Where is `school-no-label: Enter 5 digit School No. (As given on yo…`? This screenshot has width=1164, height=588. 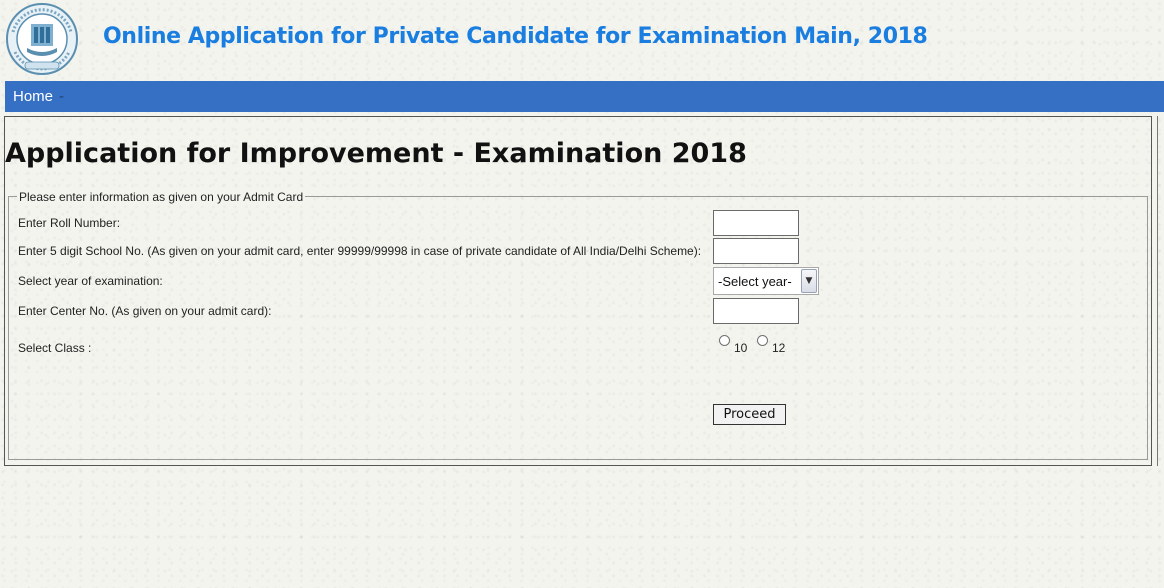 school-no-label: Enter 5 digit School No. (As given on yo… is located at coordinates (360, 251).